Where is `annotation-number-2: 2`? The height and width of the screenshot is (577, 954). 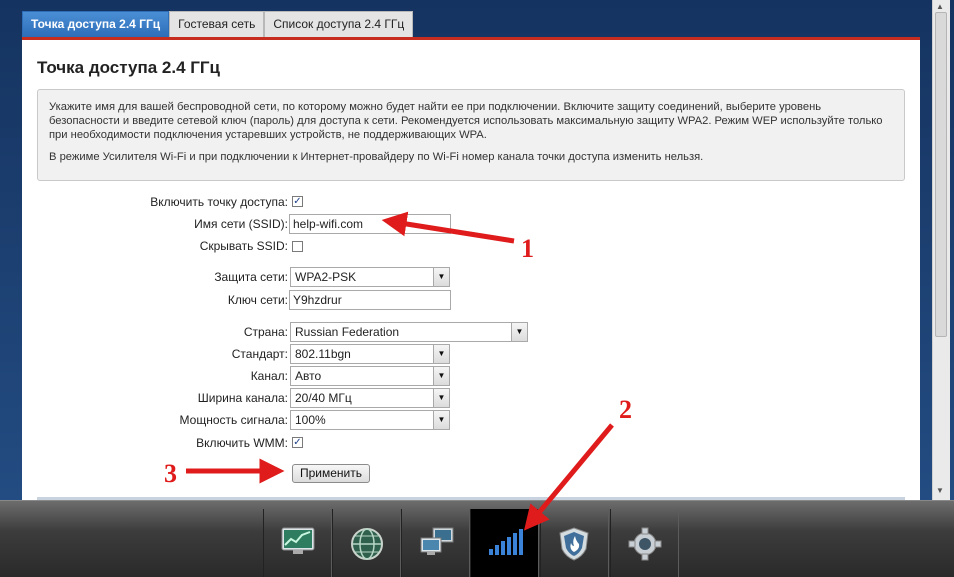 annotation-number-2: 2 is located at coordinates (625, 409).